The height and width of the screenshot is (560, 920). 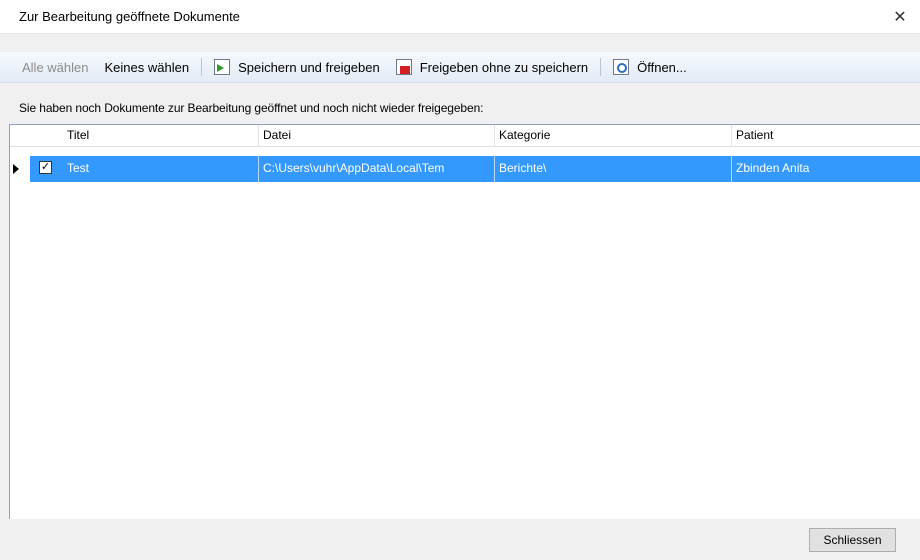 I want to click on select-none-label: Keines wählen, so click(x=147, y=67).